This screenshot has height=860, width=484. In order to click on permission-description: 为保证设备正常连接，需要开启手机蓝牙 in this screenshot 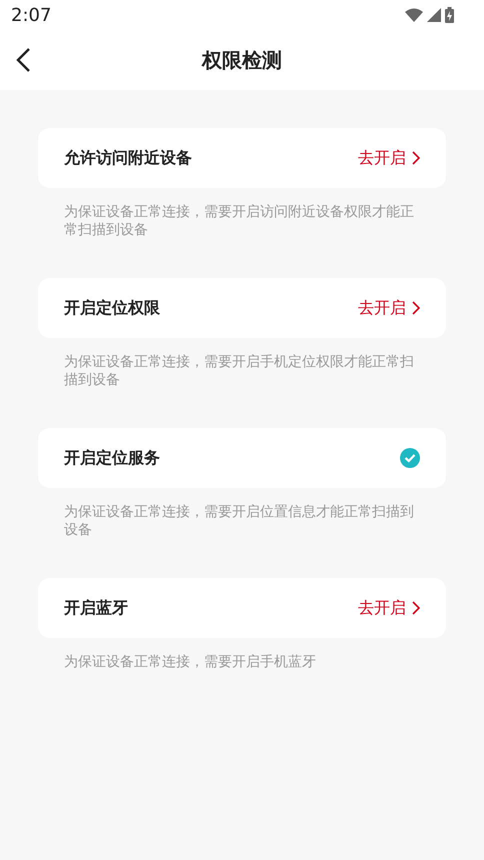, I will do `click(190, 662)`.